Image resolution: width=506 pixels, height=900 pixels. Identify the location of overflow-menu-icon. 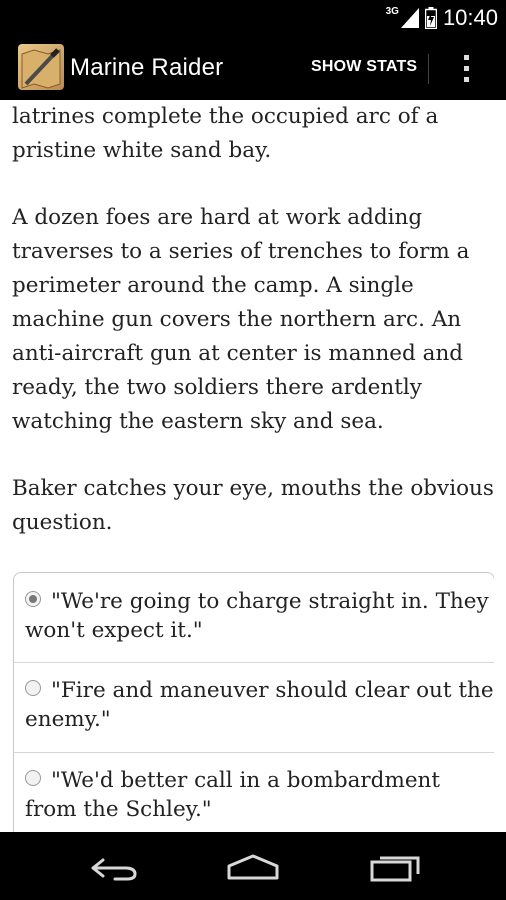
(466, 69).